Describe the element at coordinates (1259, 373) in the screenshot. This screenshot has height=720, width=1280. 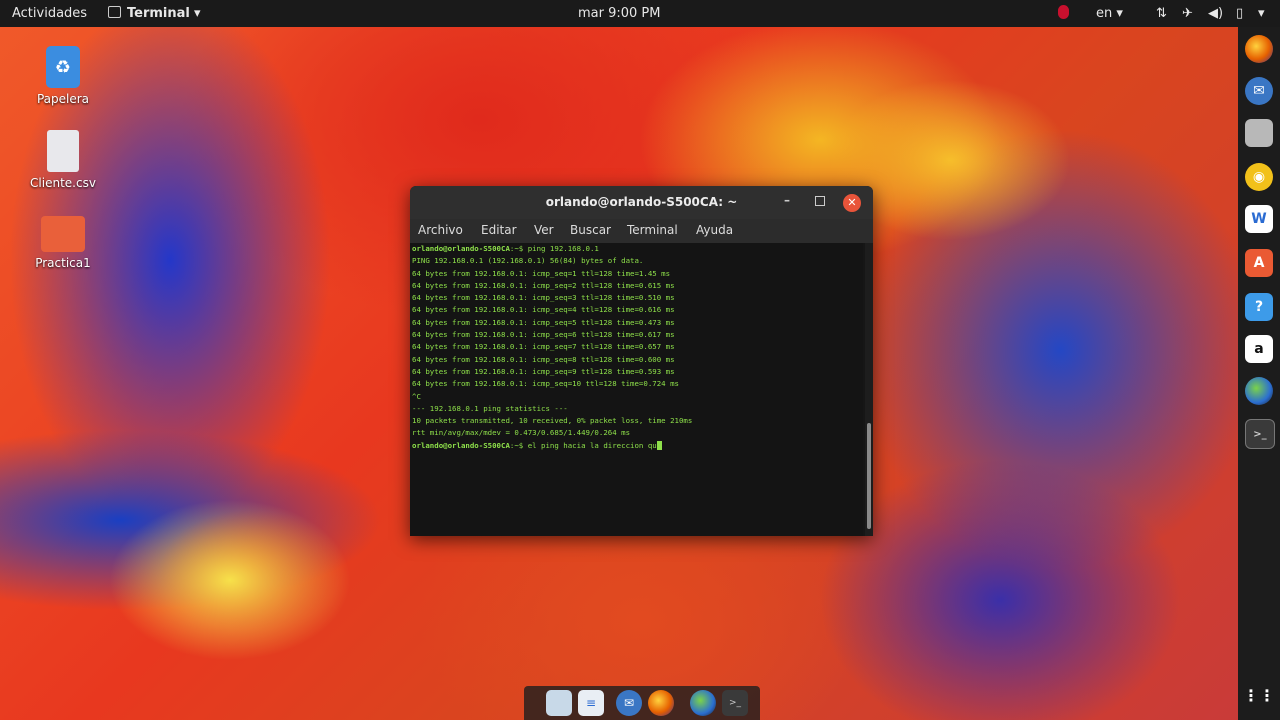
I see `application-dock: ✉ ◉ W A ? a >_ ⋮⋮` at that location.